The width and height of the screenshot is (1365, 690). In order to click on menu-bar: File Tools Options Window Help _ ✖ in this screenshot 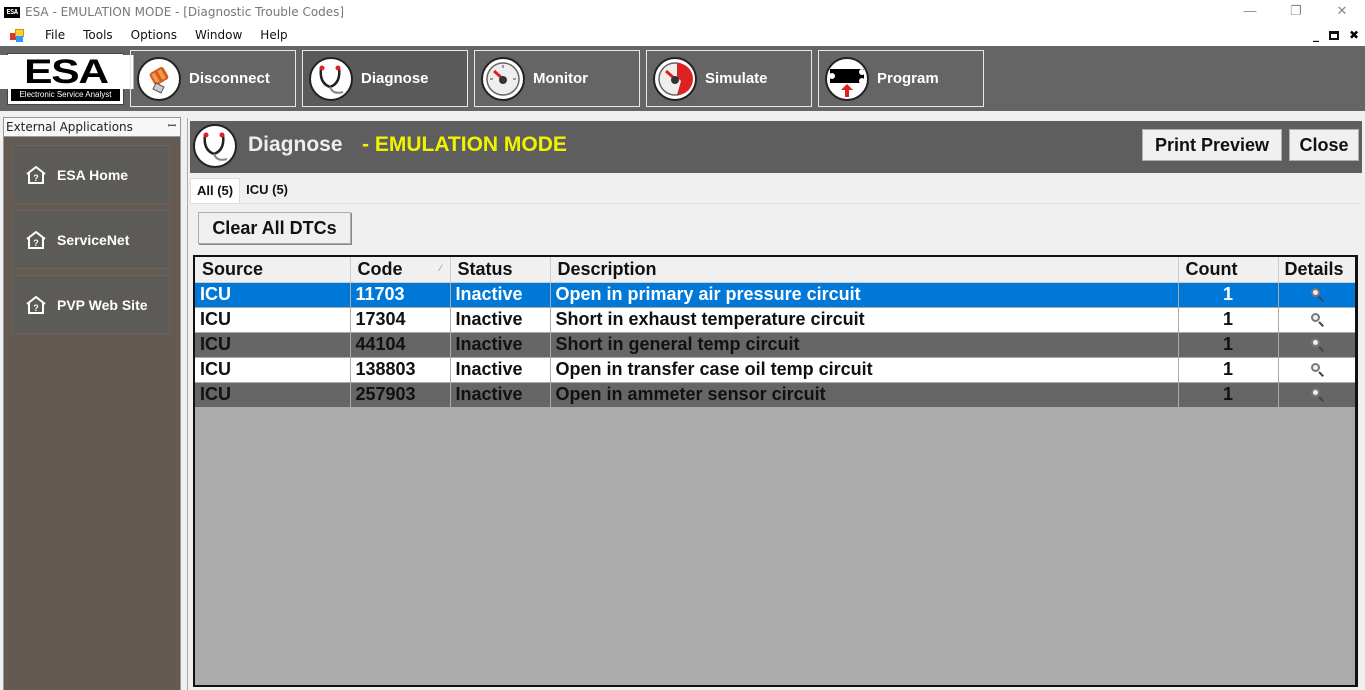, I will do `click(682, 35)`.